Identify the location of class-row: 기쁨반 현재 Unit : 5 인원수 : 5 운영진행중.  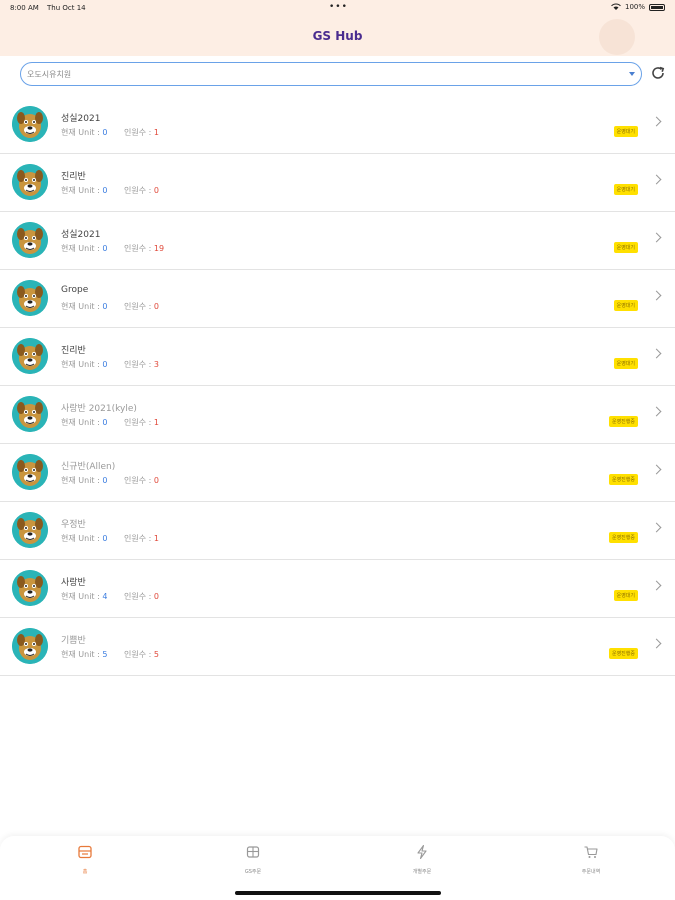
(337, 647).